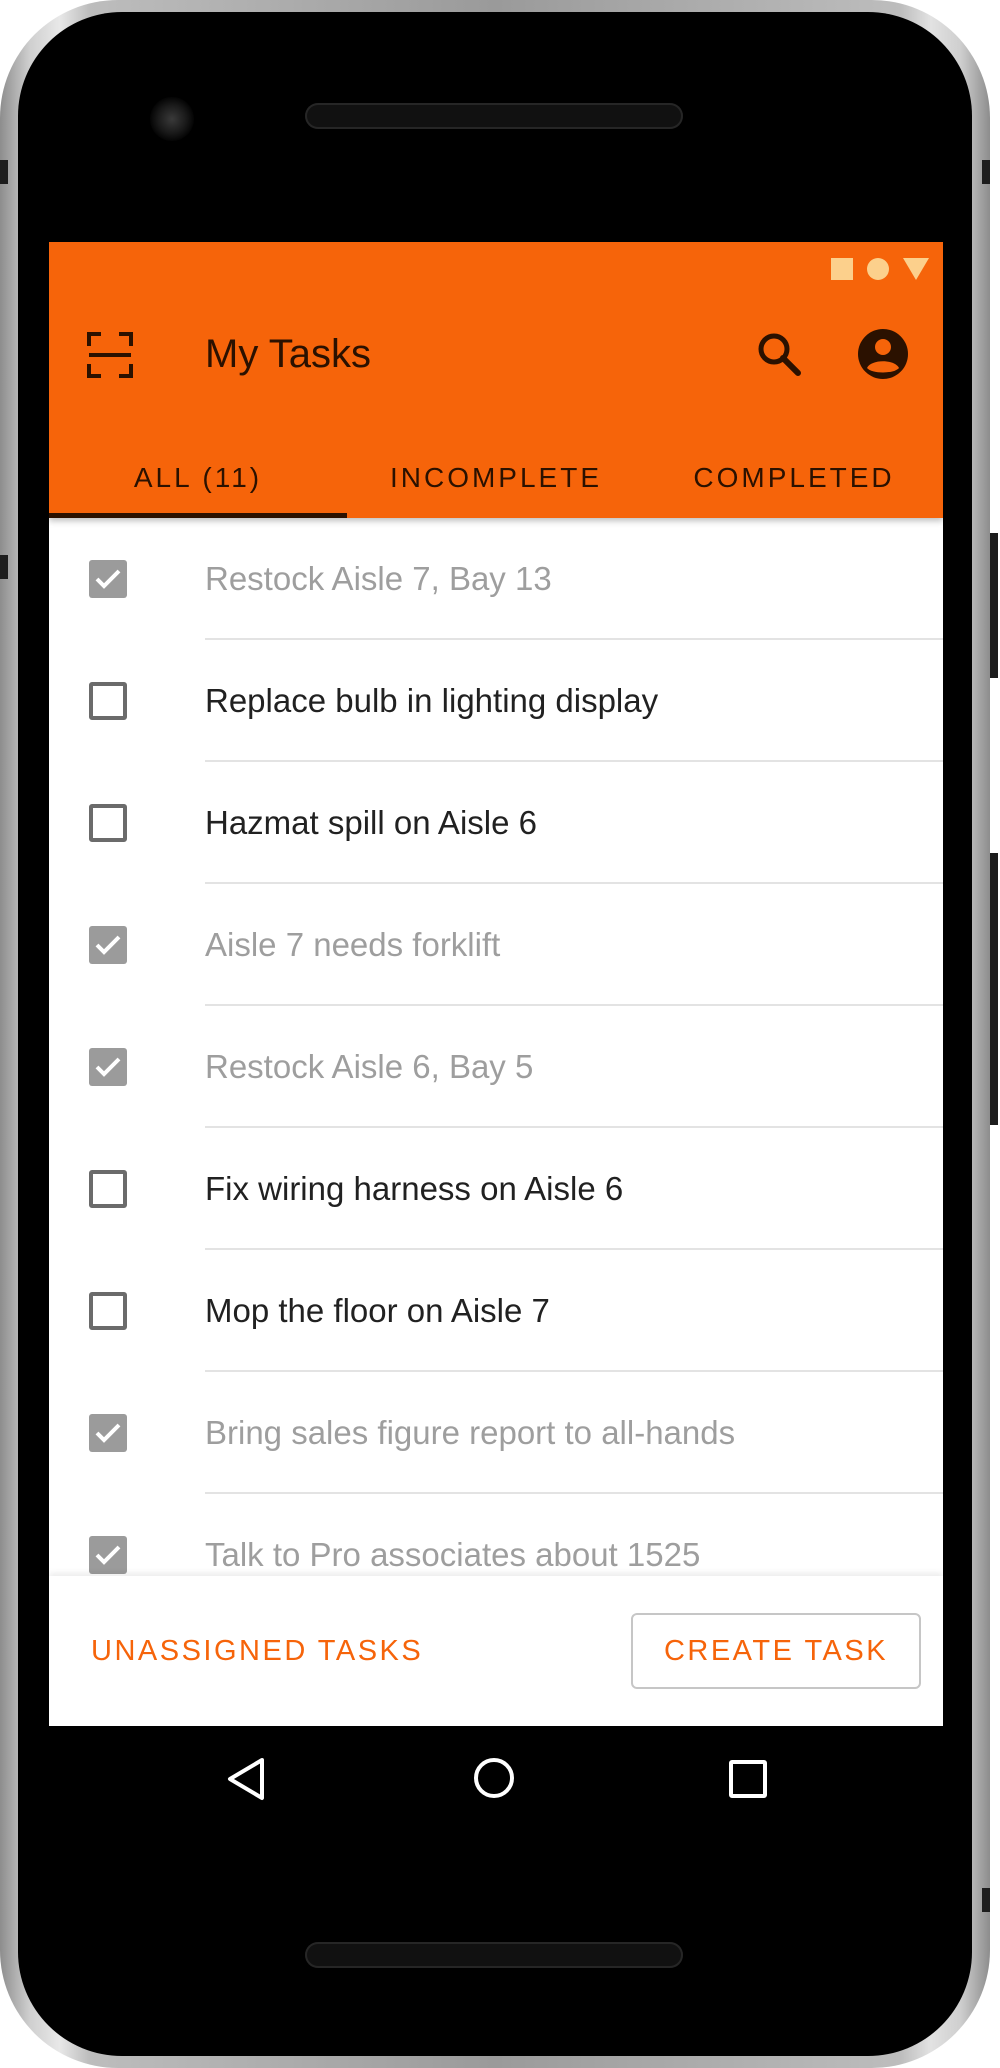 The width and height of the screenshot is (1000, 2068). Describe the element at coordinates (110, 355) in the screenshot. I see `scan-icon` at that location.